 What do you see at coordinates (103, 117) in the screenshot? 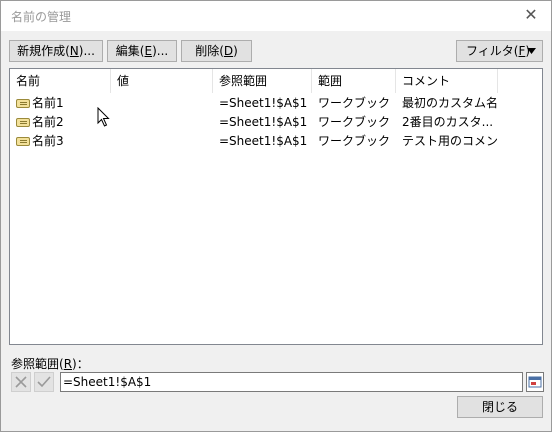
I see `mouse-pointer-icon` at bounding box center [103, 117].